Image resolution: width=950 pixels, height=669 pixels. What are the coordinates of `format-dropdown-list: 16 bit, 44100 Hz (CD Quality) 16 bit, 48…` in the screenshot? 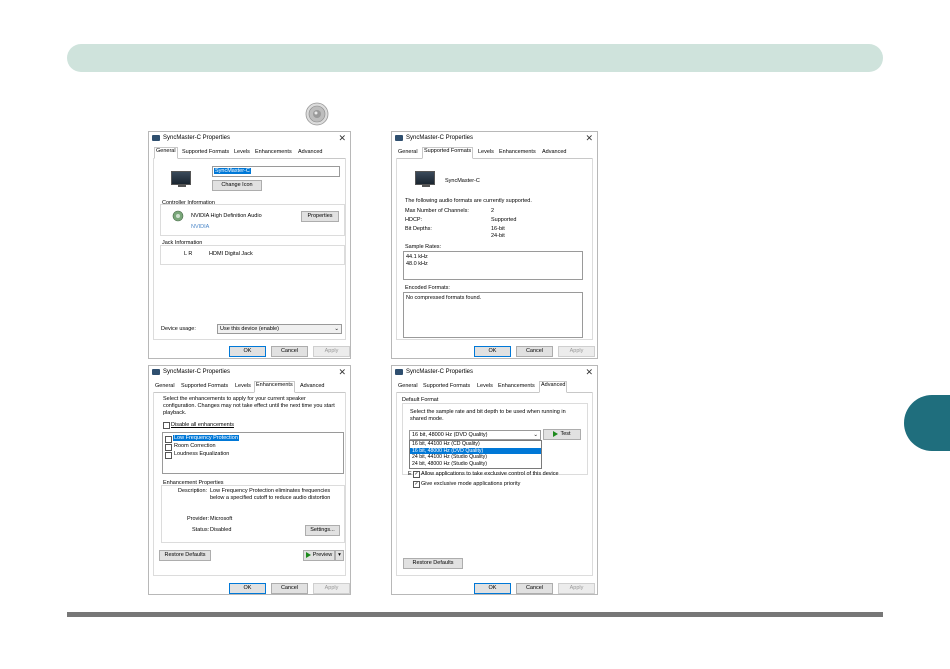 It's located at (475, 454).